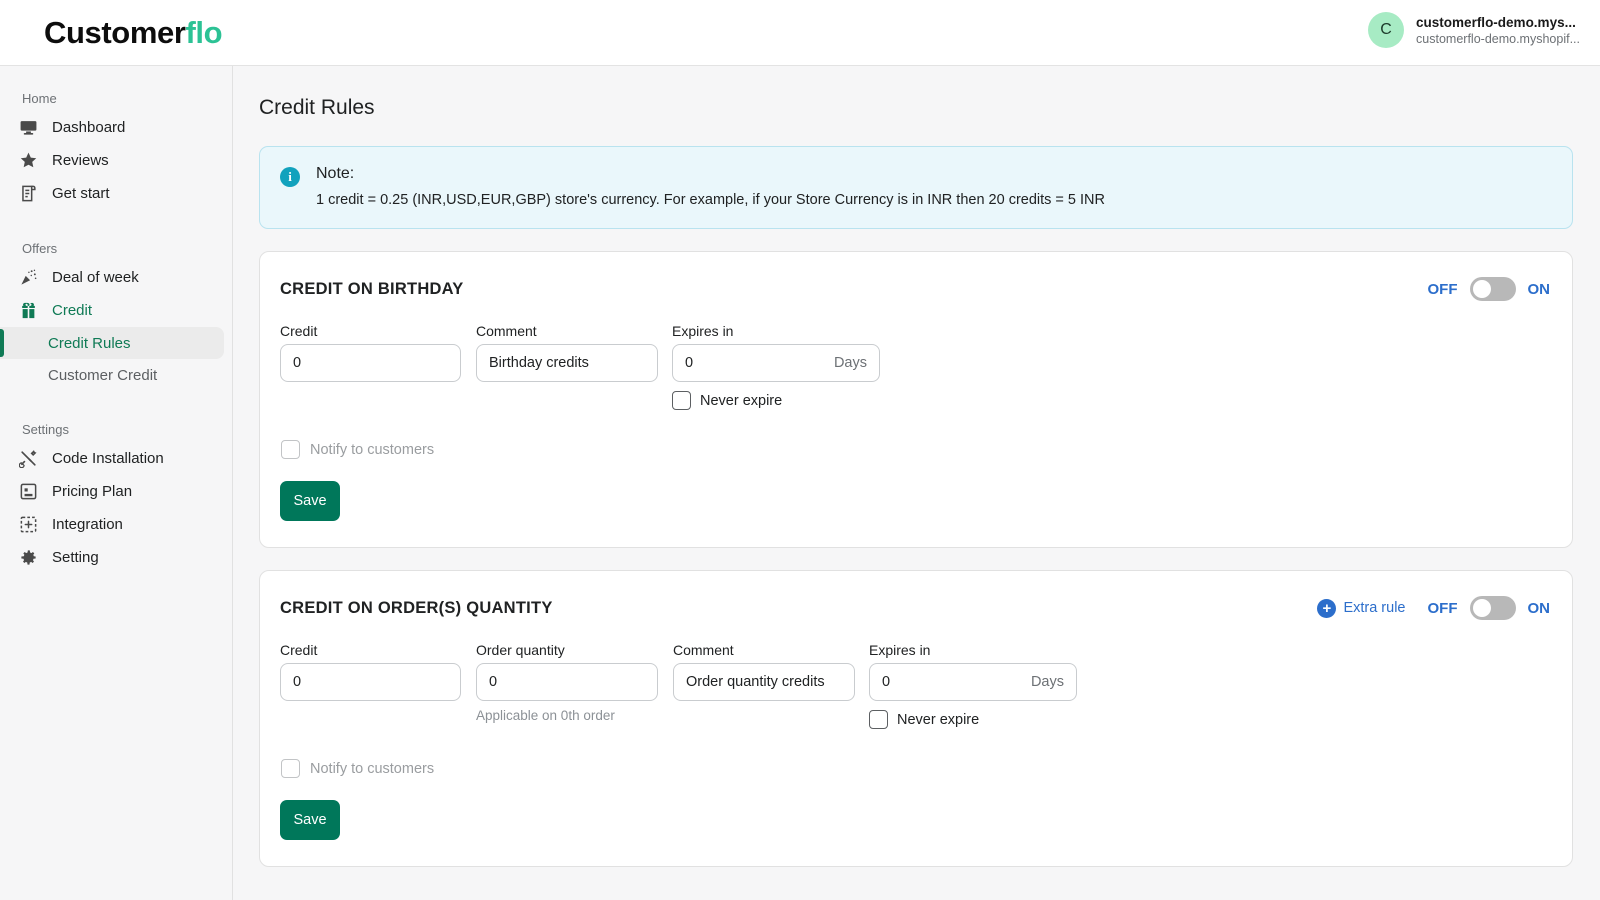  I want to click on sidebar-group-offers: Offers, so click(40, 248).